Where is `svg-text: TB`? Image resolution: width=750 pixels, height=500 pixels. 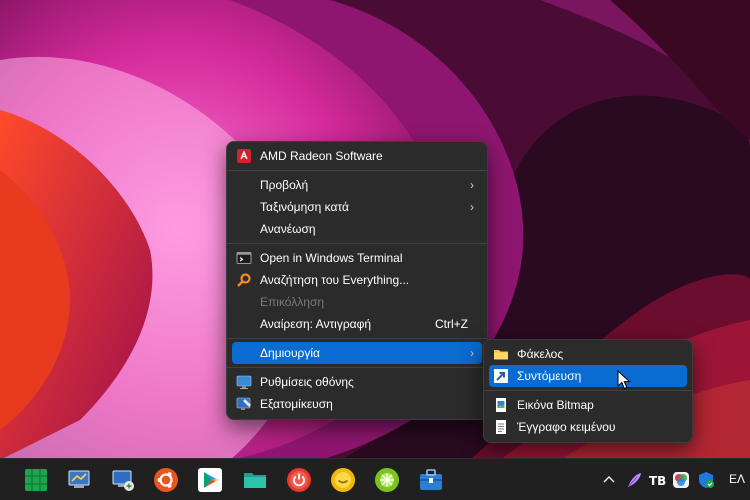 svg-text: TB is located at coordinates (657, 481).